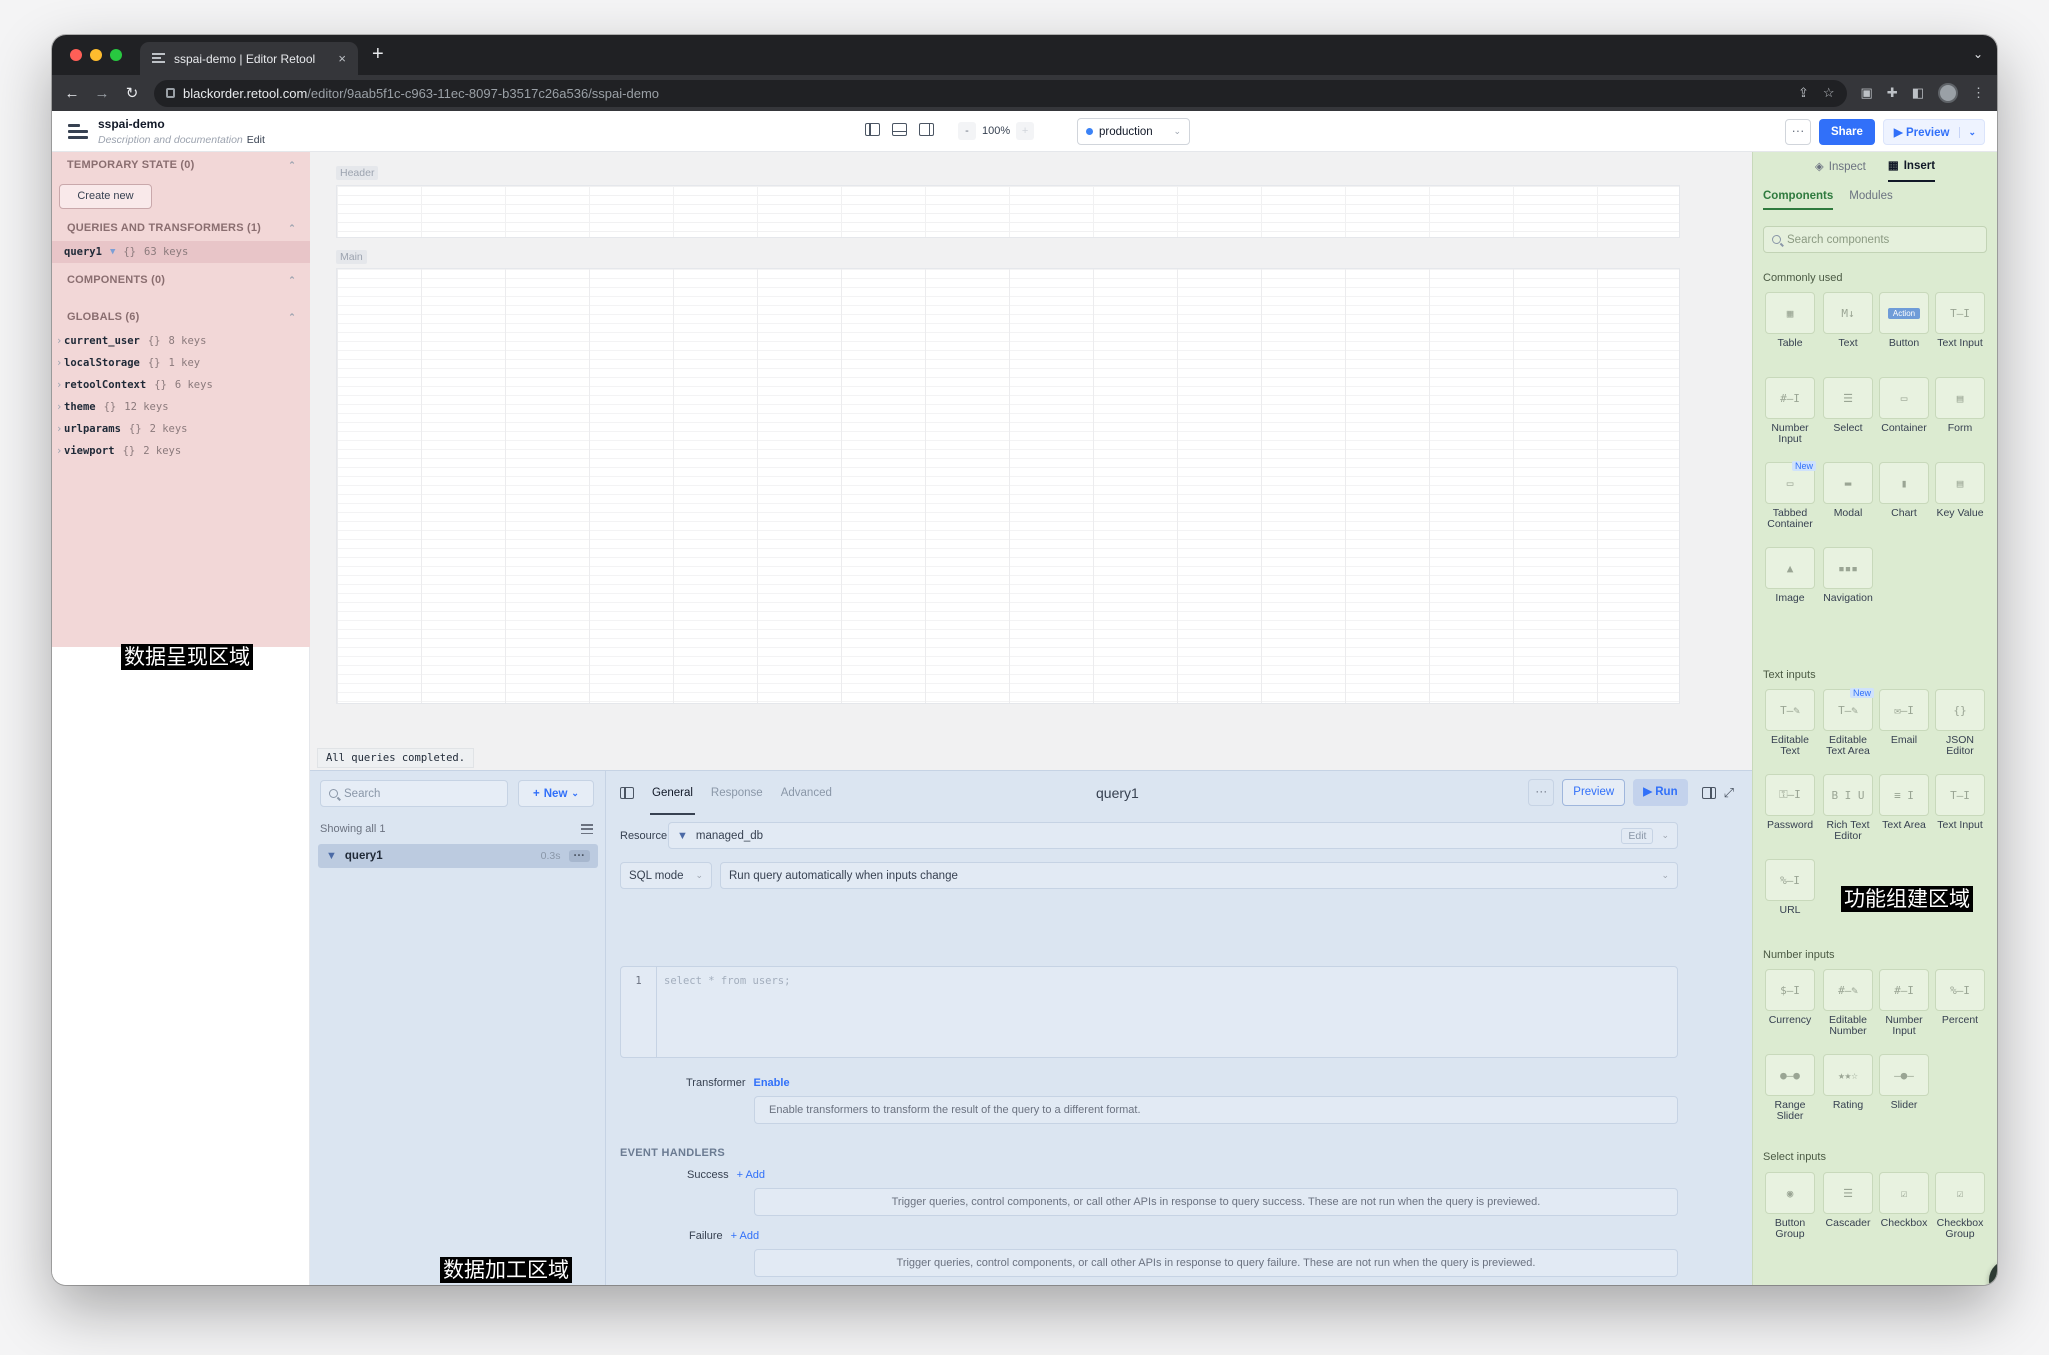 The image size is (2049, 1355). I want to click on component-search-input: Search components, so click(1875, 239).